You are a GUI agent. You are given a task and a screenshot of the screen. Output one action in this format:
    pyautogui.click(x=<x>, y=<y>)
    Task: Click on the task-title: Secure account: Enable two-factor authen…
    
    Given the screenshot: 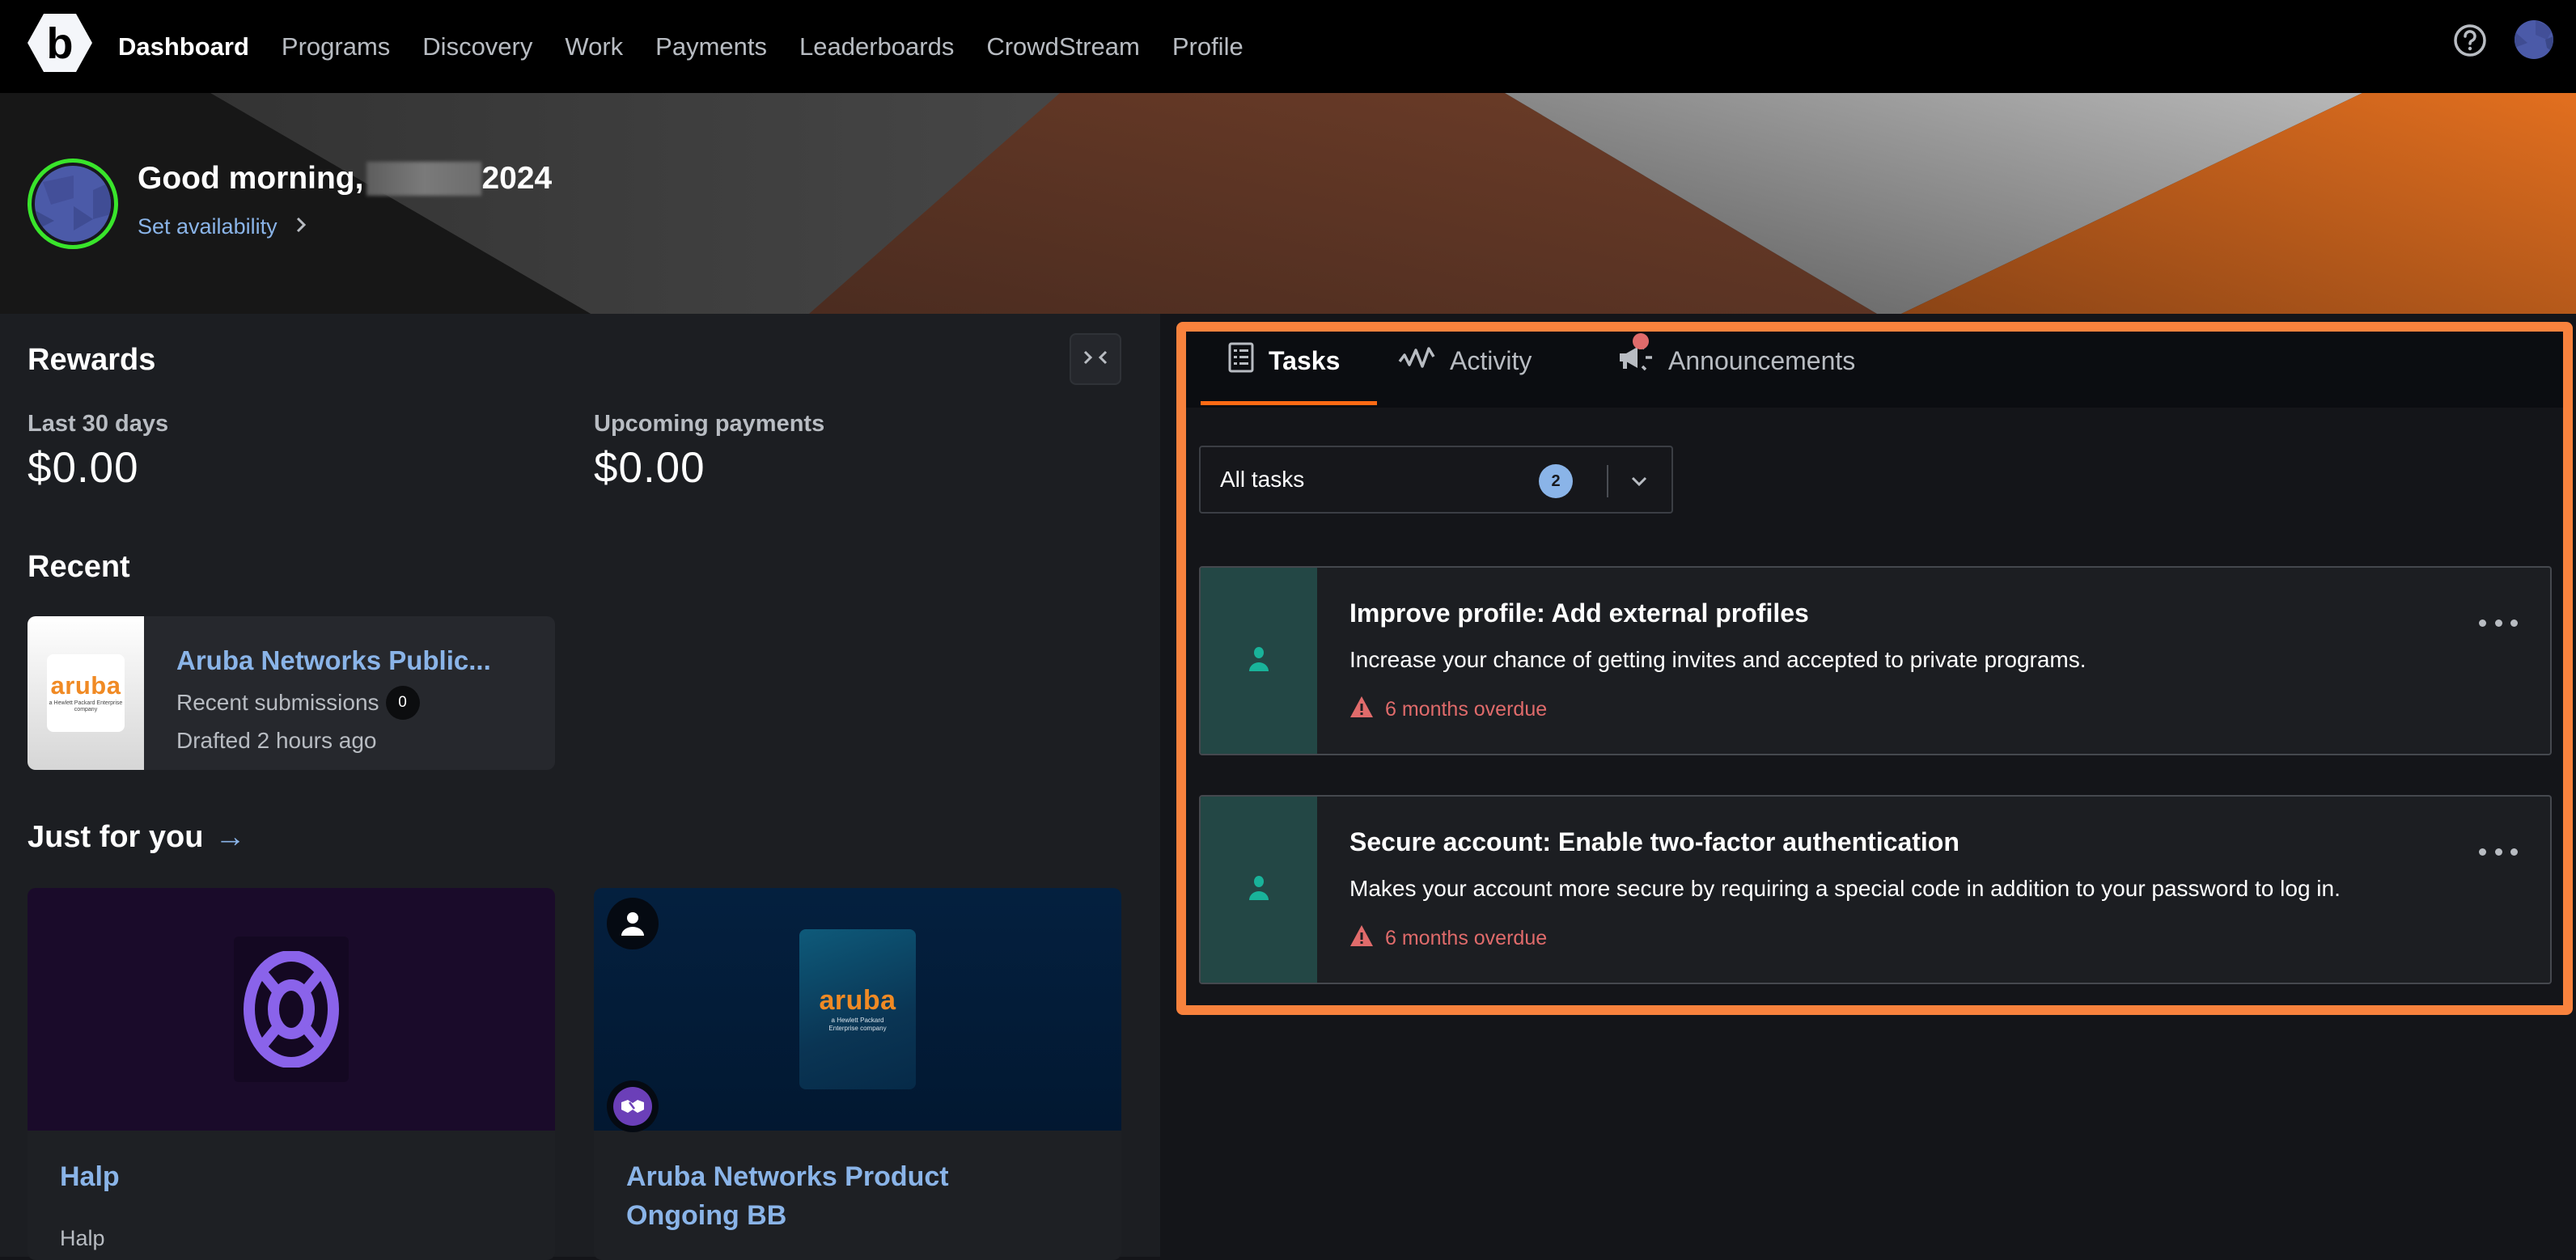 What is the action you would take?
    pyautogui.click(x=1654, y=842)
    